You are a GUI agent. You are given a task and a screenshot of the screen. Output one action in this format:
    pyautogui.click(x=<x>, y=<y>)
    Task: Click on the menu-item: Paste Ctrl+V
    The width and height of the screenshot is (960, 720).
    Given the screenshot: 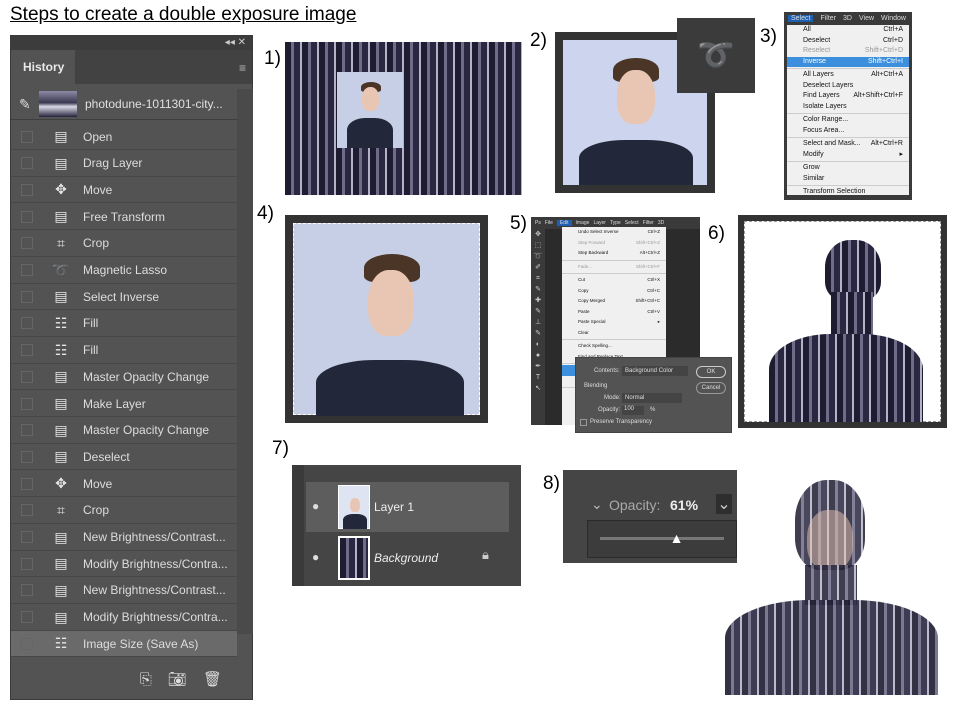 What is the action you would take?
    pyautogui.click(x=614, y=312)
    